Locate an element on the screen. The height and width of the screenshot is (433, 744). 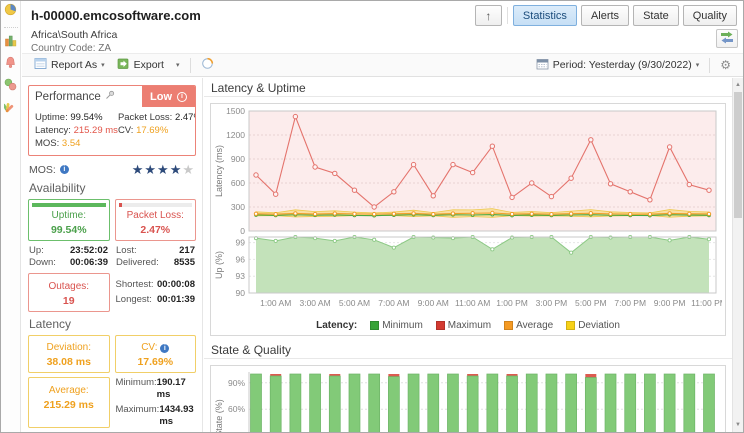
status-badge: Low i is located at coordinates (168, 96).